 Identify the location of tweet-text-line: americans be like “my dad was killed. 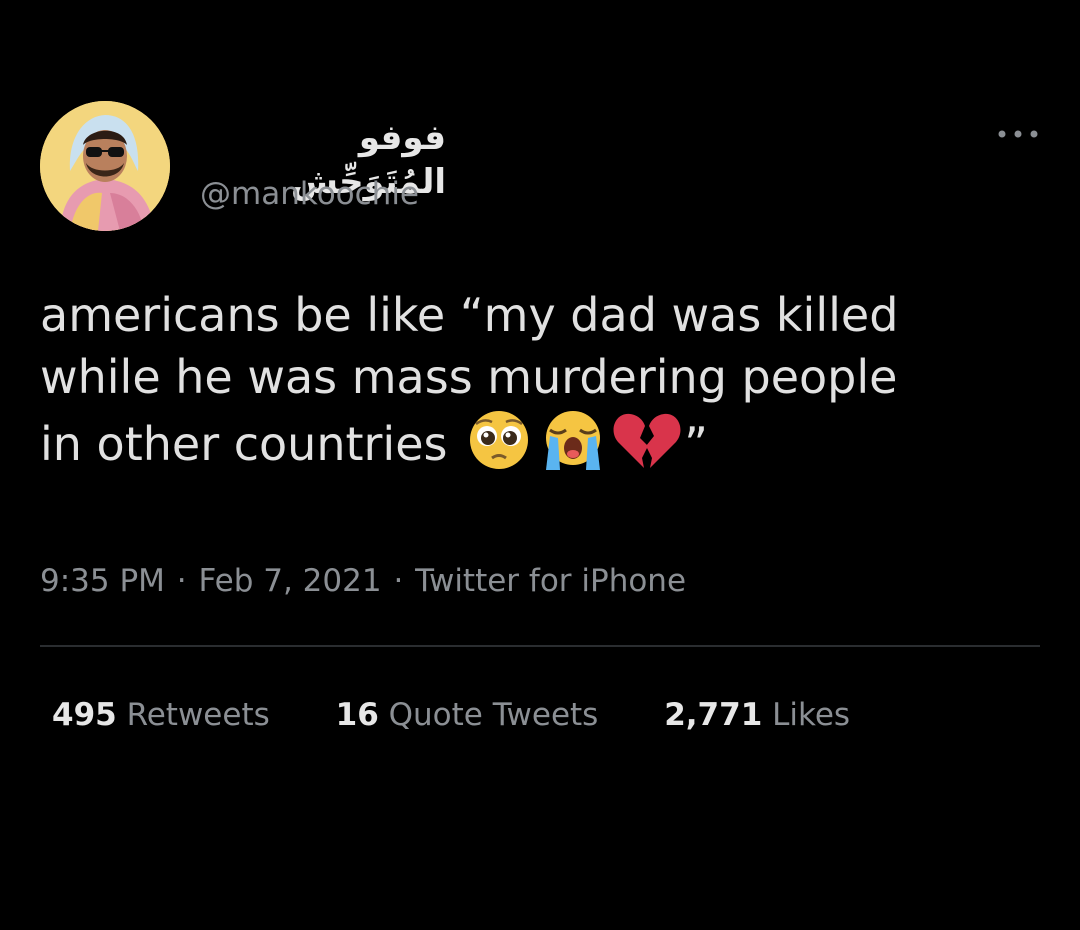
(469, 315).